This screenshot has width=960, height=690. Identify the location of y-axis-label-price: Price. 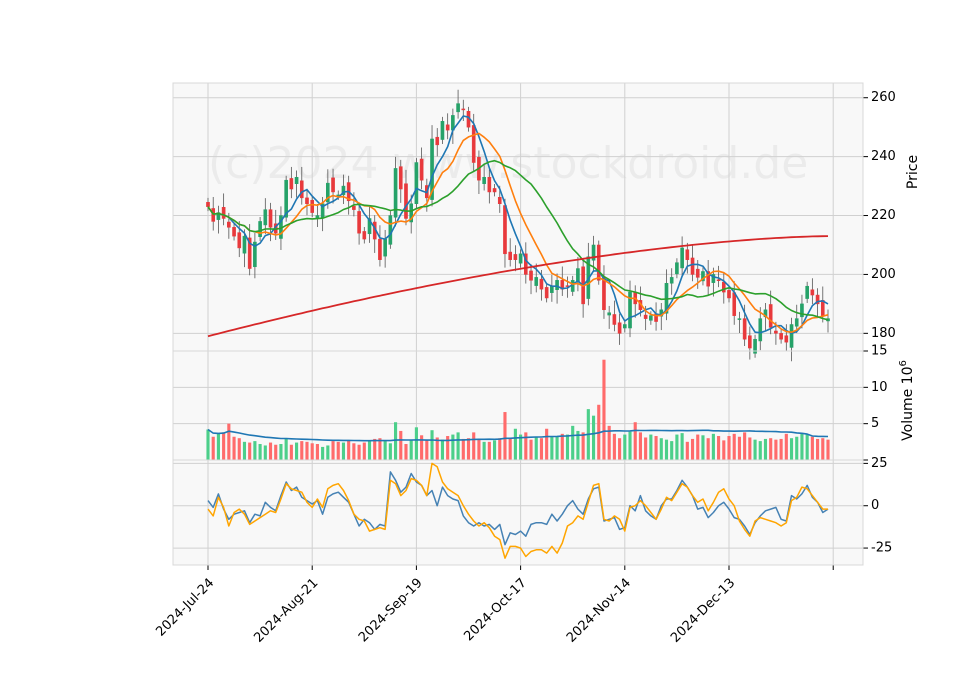
(913, 172).